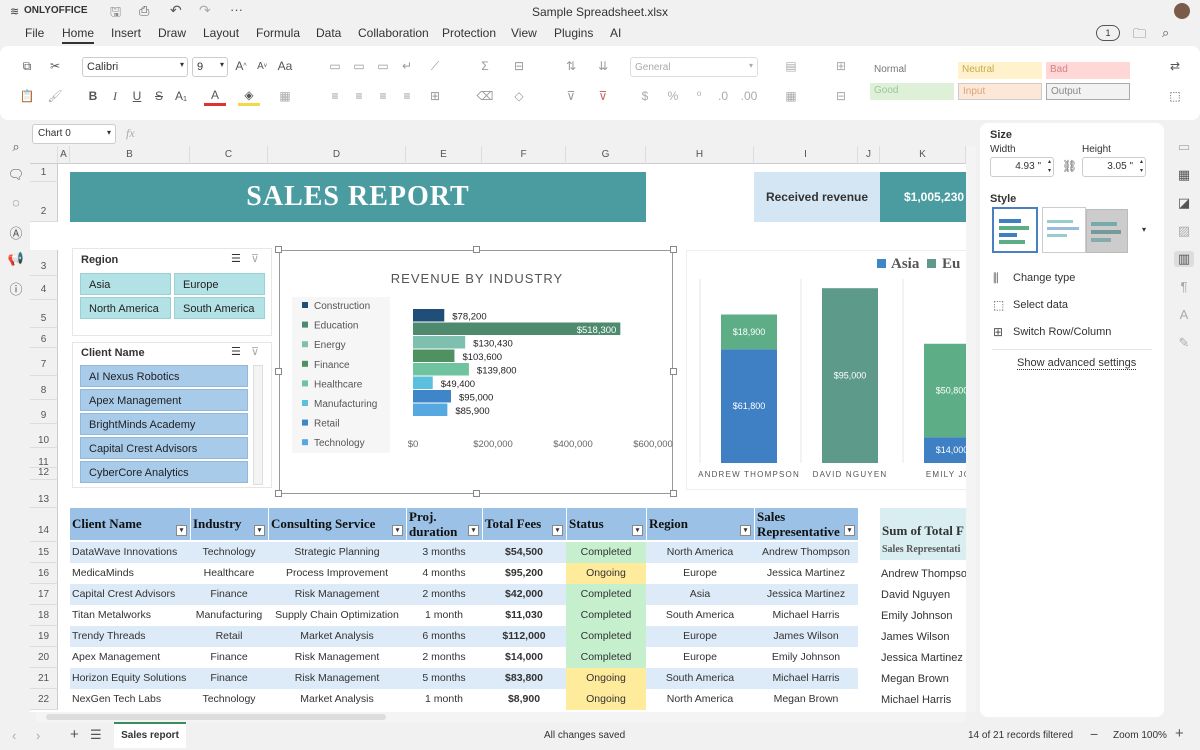 The width and height of the screenshot is (1200, 750). I want to click on row-header: 11, so click(44, 458).